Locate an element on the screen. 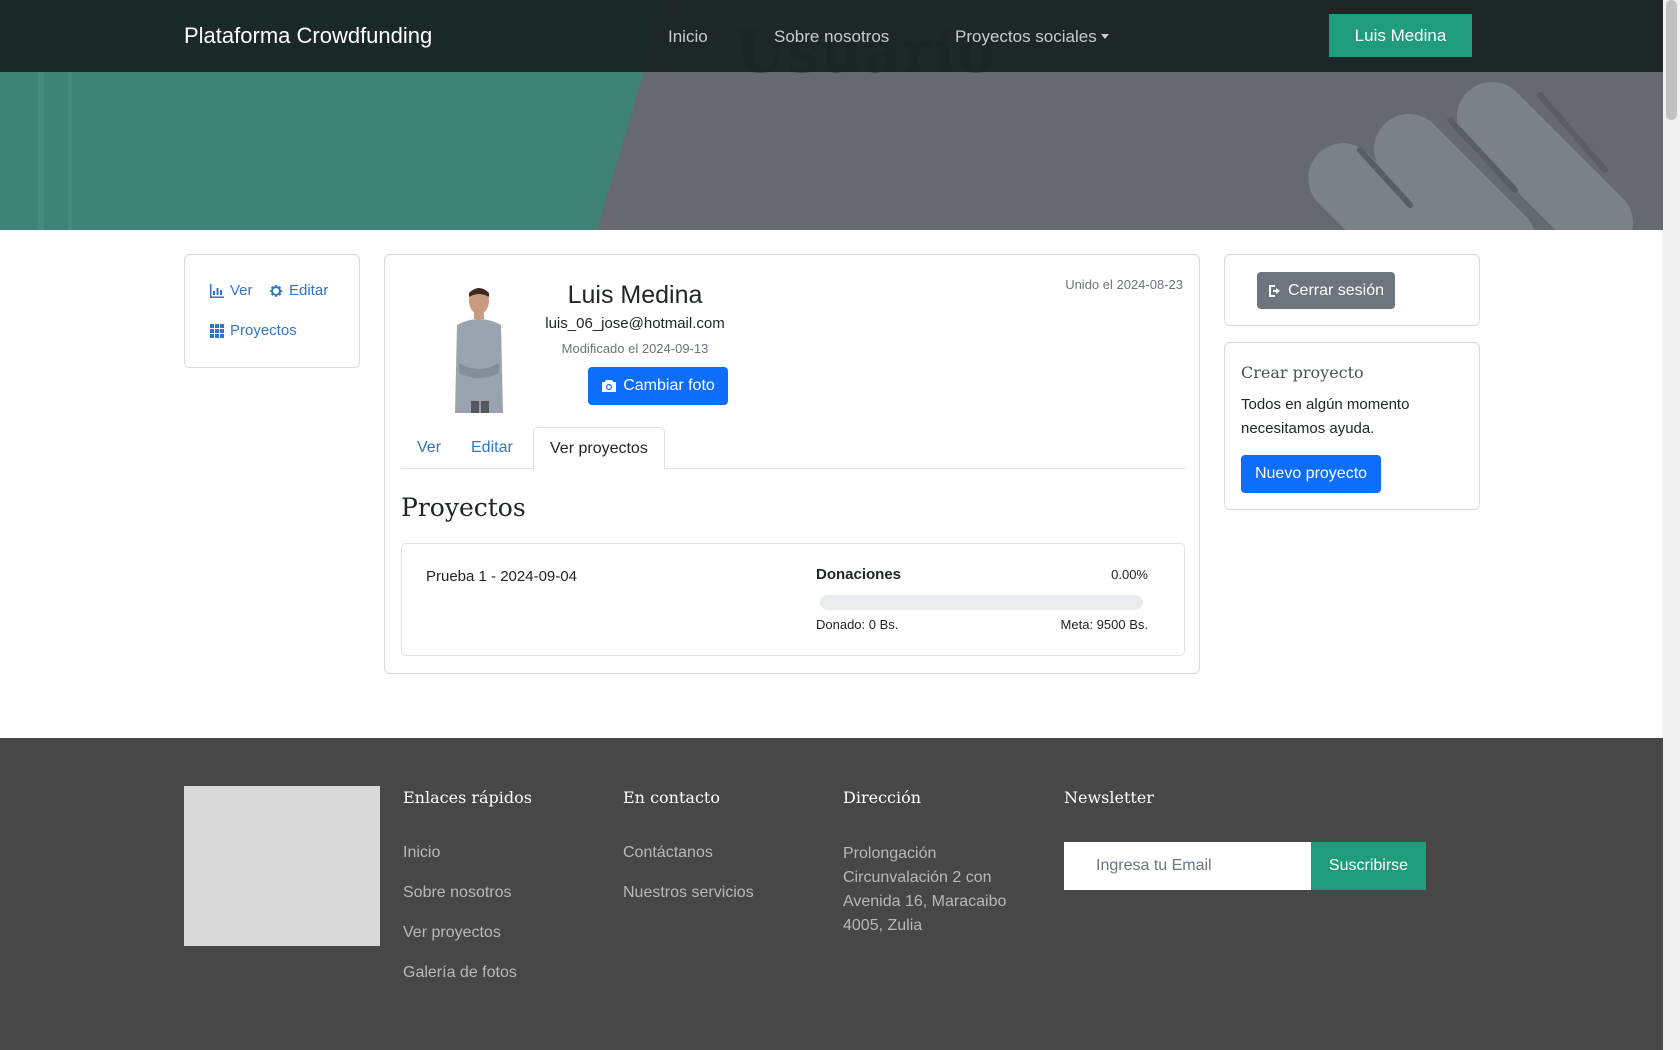 Image resolution: width=1680 pixels, height=1050 pixels. sidebar-link-label: Ver is located at coordinates (241, 290).